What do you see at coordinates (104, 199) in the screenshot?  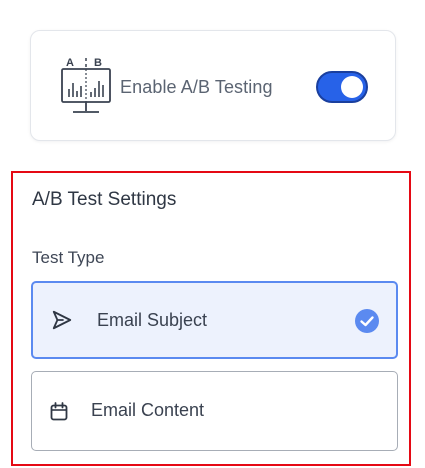 I see `settings-title: A/B Test Settings` at bounding box center [104, 199].